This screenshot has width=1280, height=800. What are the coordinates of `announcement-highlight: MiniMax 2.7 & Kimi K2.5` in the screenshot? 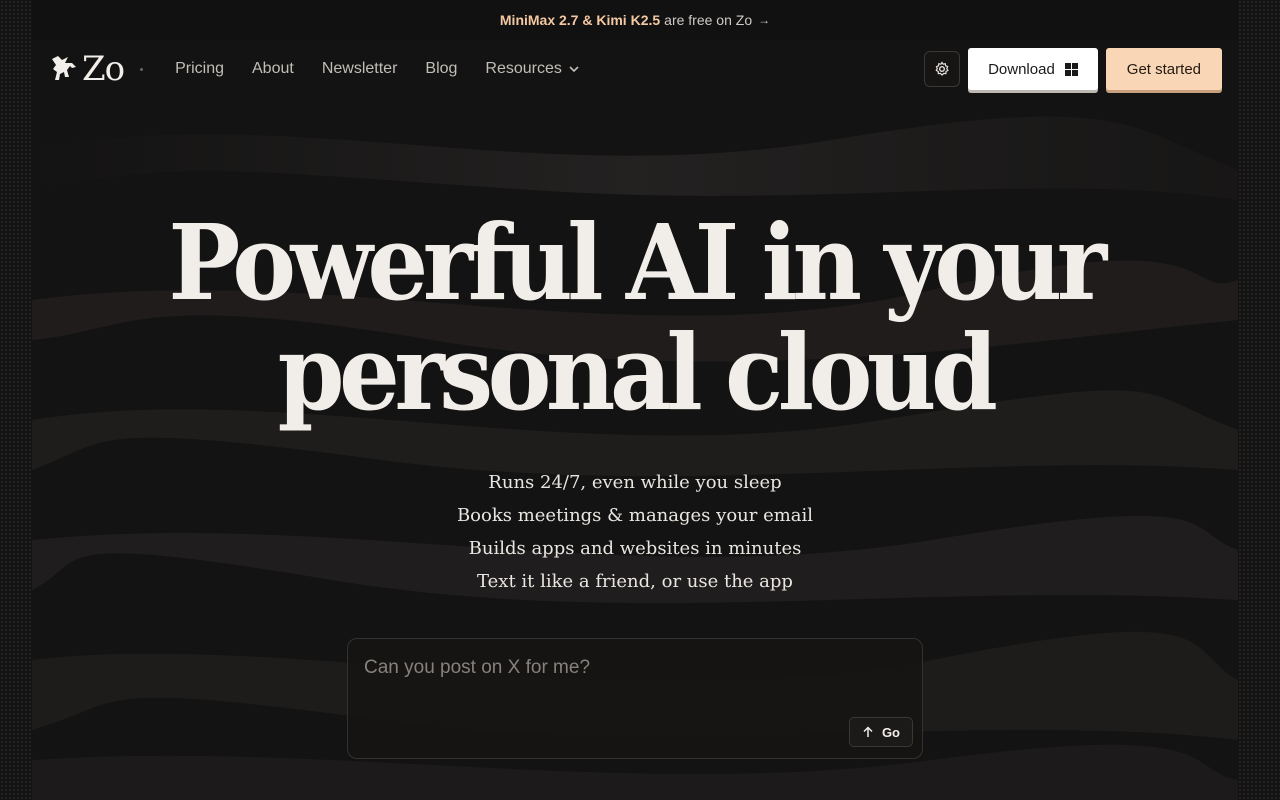 It's located at (580, 20).